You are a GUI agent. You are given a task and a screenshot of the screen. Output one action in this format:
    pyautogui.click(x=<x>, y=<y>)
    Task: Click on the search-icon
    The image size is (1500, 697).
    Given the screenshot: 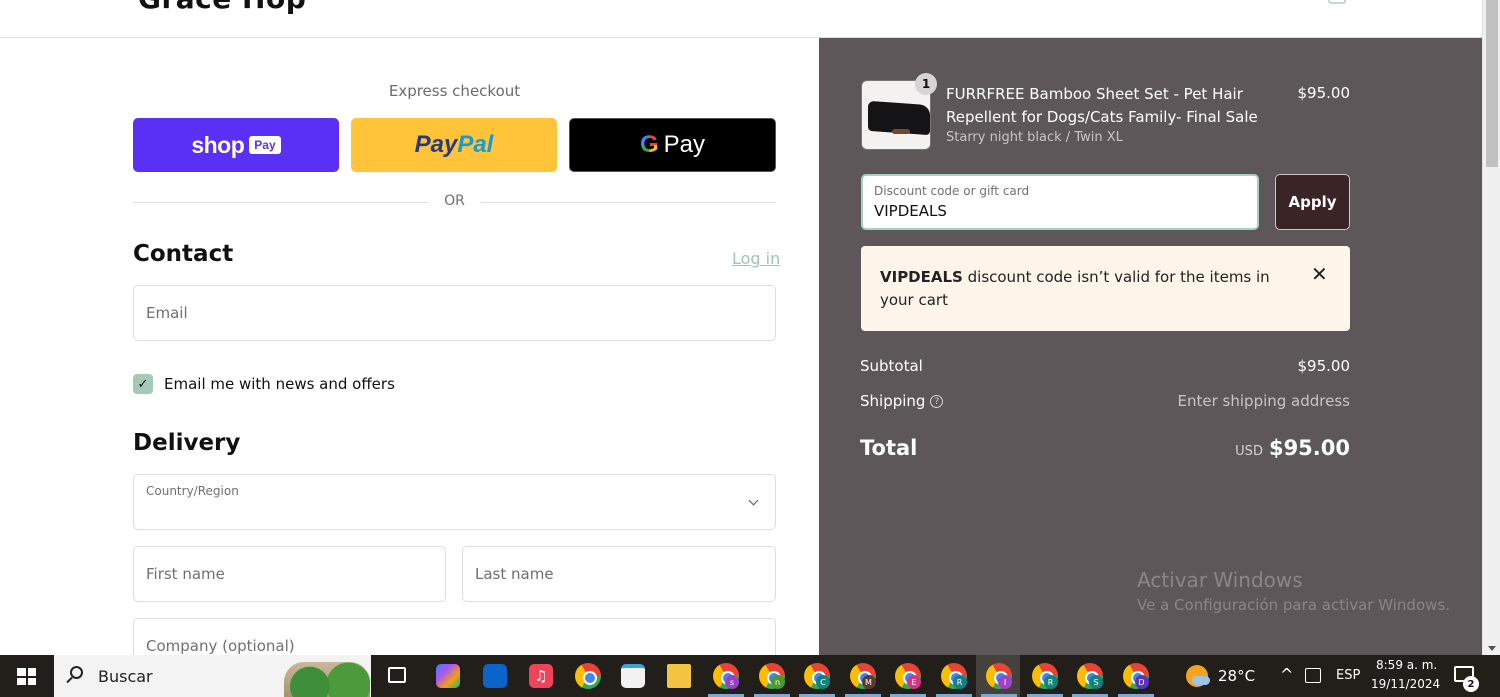 What is the action you would take?
    pyautogui.click(x=76, y=672)
    